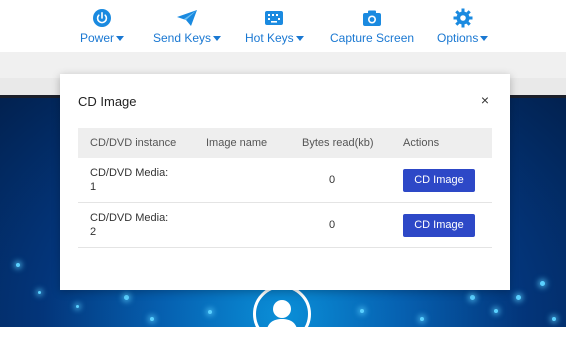  I want to click on table-row: CD/DVD Media: 2 0 CD Image, so click(285, 225).